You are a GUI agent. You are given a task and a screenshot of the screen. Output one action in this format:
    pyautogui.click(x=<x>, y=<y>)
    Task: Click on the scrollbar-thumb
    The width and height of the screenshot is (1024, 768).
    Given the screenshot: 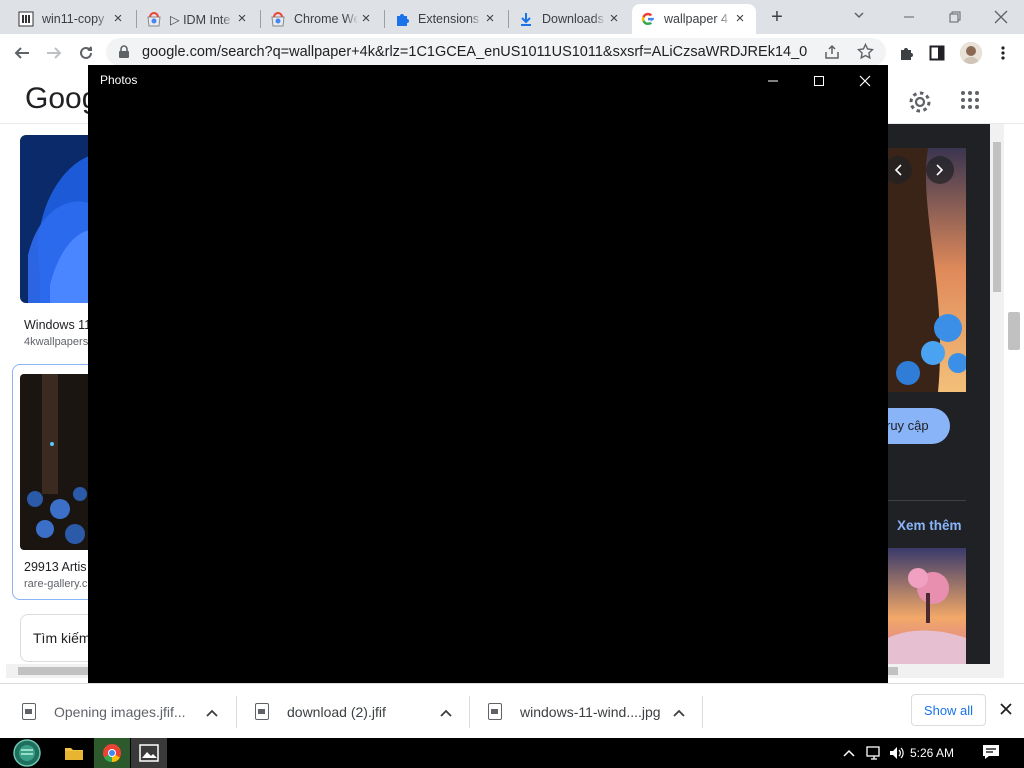 What is the action you would take?
    pyautogui.click(x=997, y=217)
    